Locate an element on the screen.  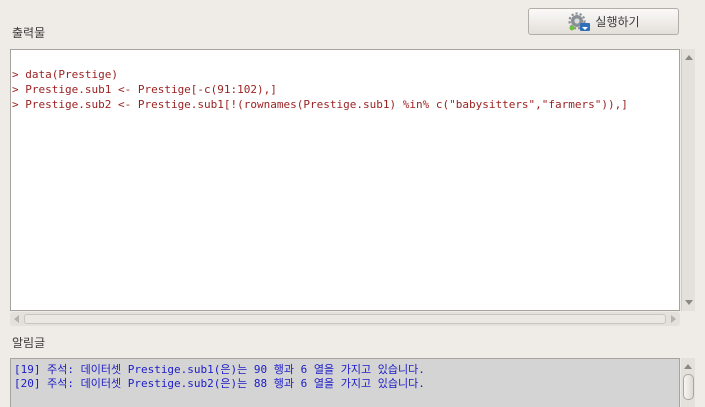
scroll-left-arrow-icon is located at coordinates (16, 319).